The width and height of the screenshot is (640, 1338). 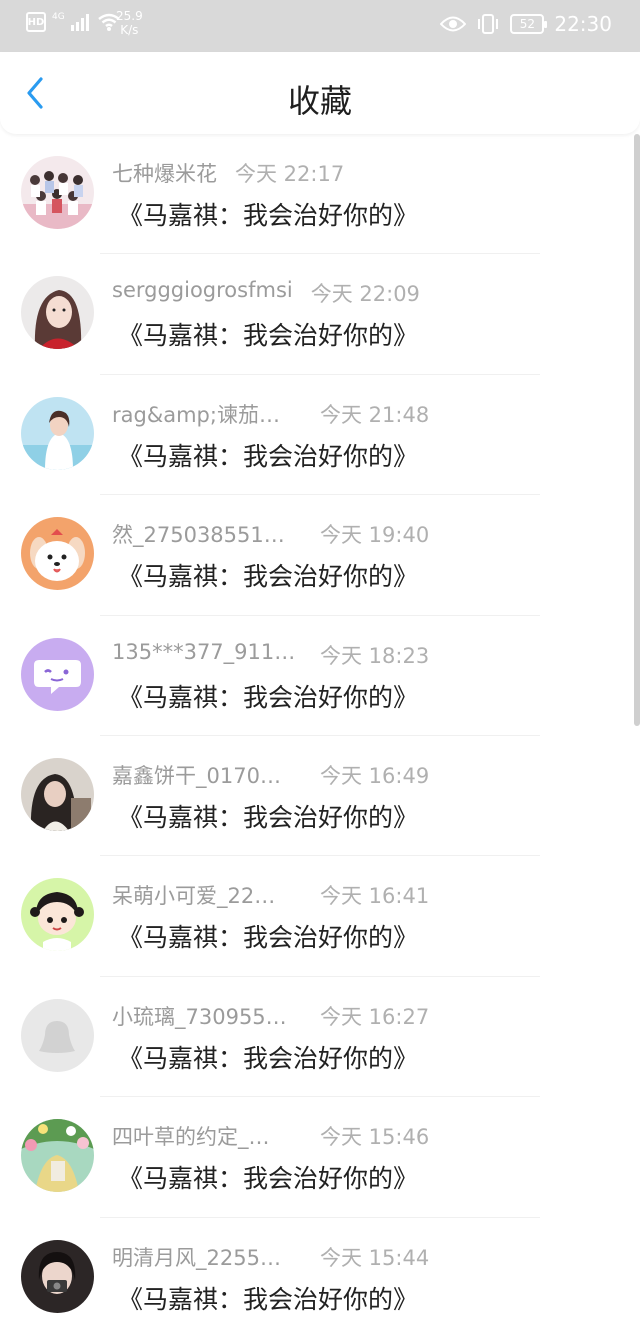 I want to click on item-meta: 四叶草的约定_… 今天 15:46, so click(x=270, y=1136).